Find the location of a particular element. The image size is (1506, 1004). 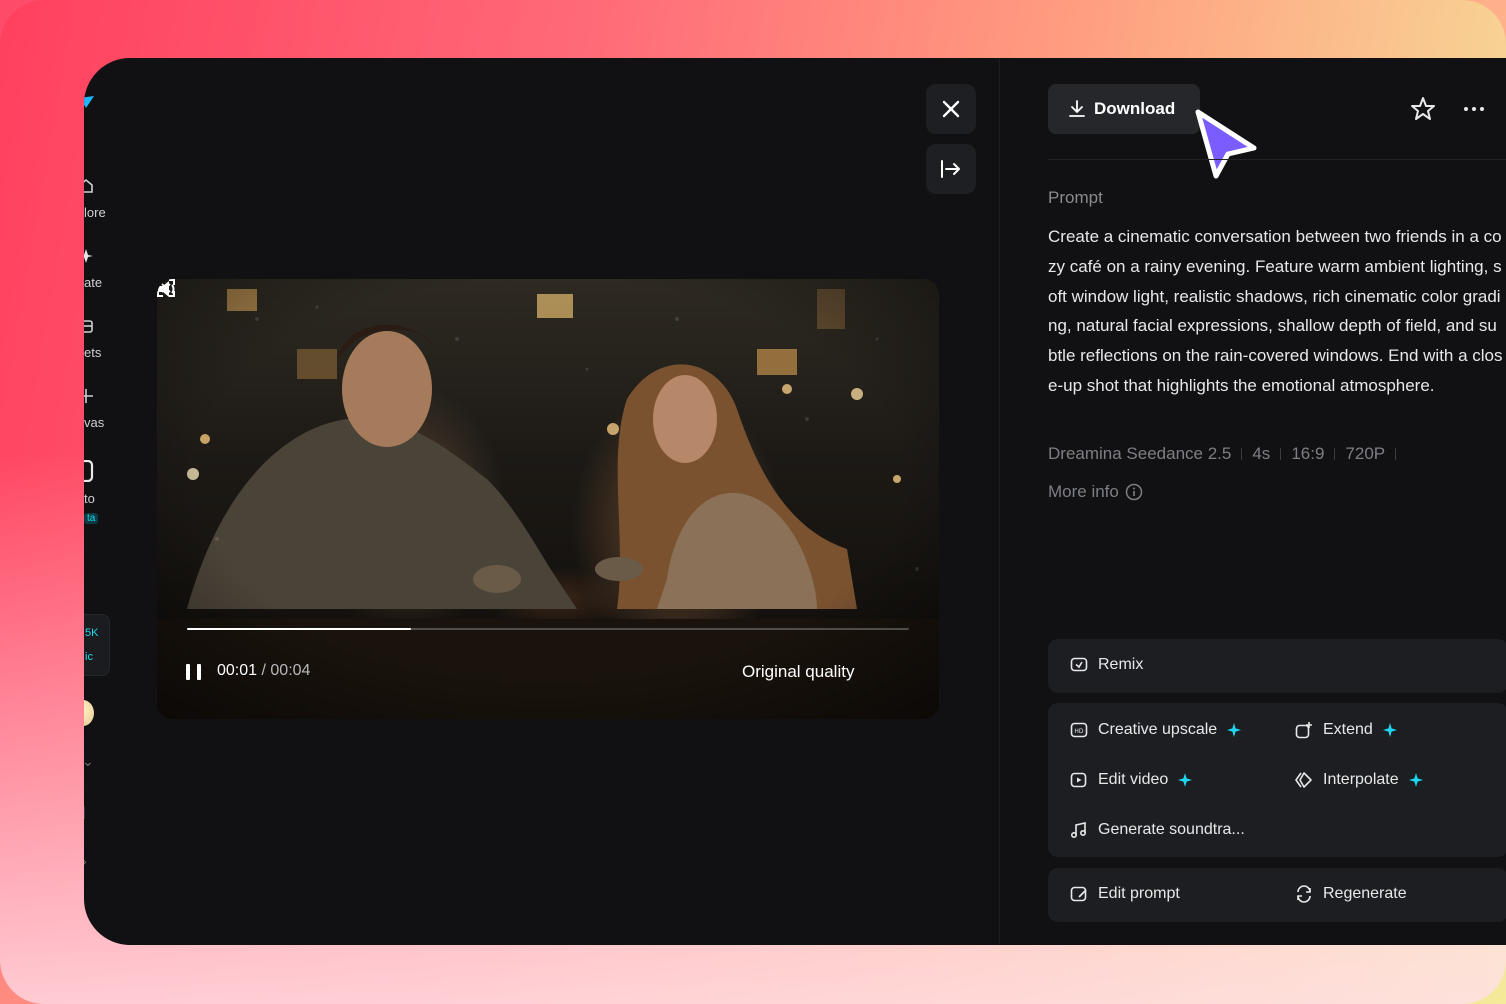

extend-button: Extend is located at coordinates (1346, 730).